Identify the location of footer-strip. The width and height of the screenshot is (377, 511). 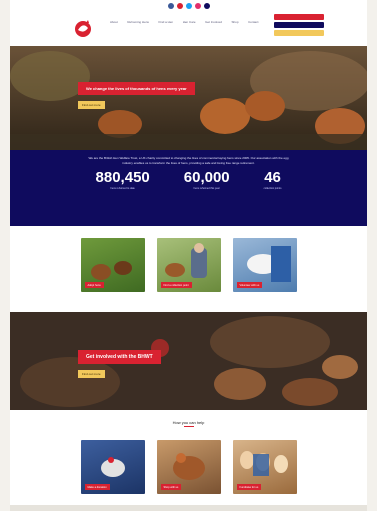
(188, 508).